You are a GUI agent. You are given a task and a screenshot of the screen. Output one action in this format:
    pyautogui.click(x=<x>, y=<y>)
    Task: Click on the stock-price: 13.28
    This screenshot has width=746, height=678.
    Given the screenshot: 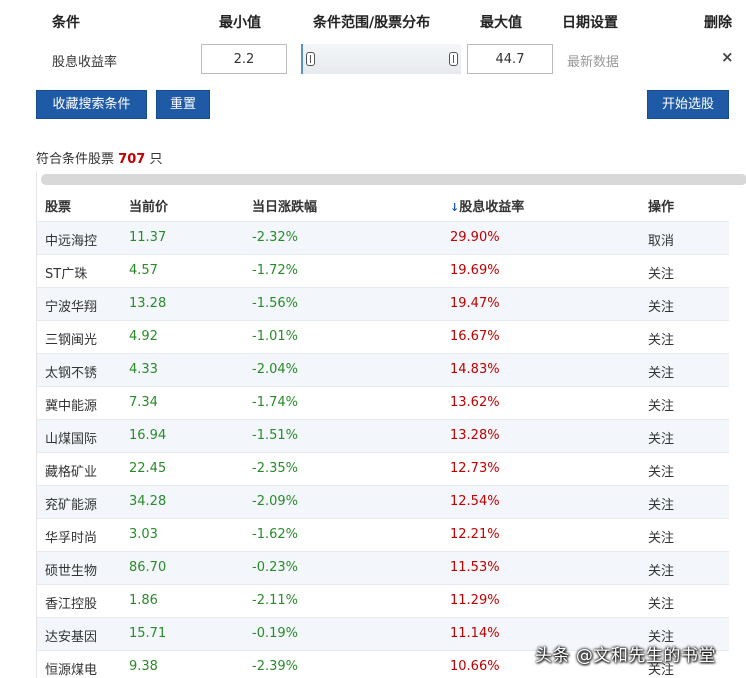 What is the action you would take?
    pyautogui.click(x=148, y=303)
    